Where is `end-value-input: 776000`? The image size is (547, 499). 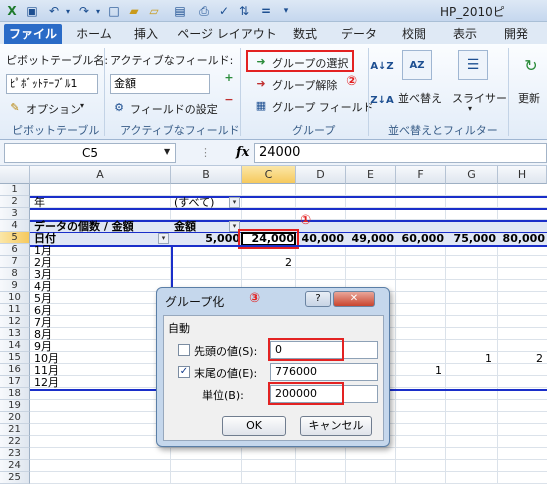
end-value-input: 776000 is located at coordinates (324, 372).